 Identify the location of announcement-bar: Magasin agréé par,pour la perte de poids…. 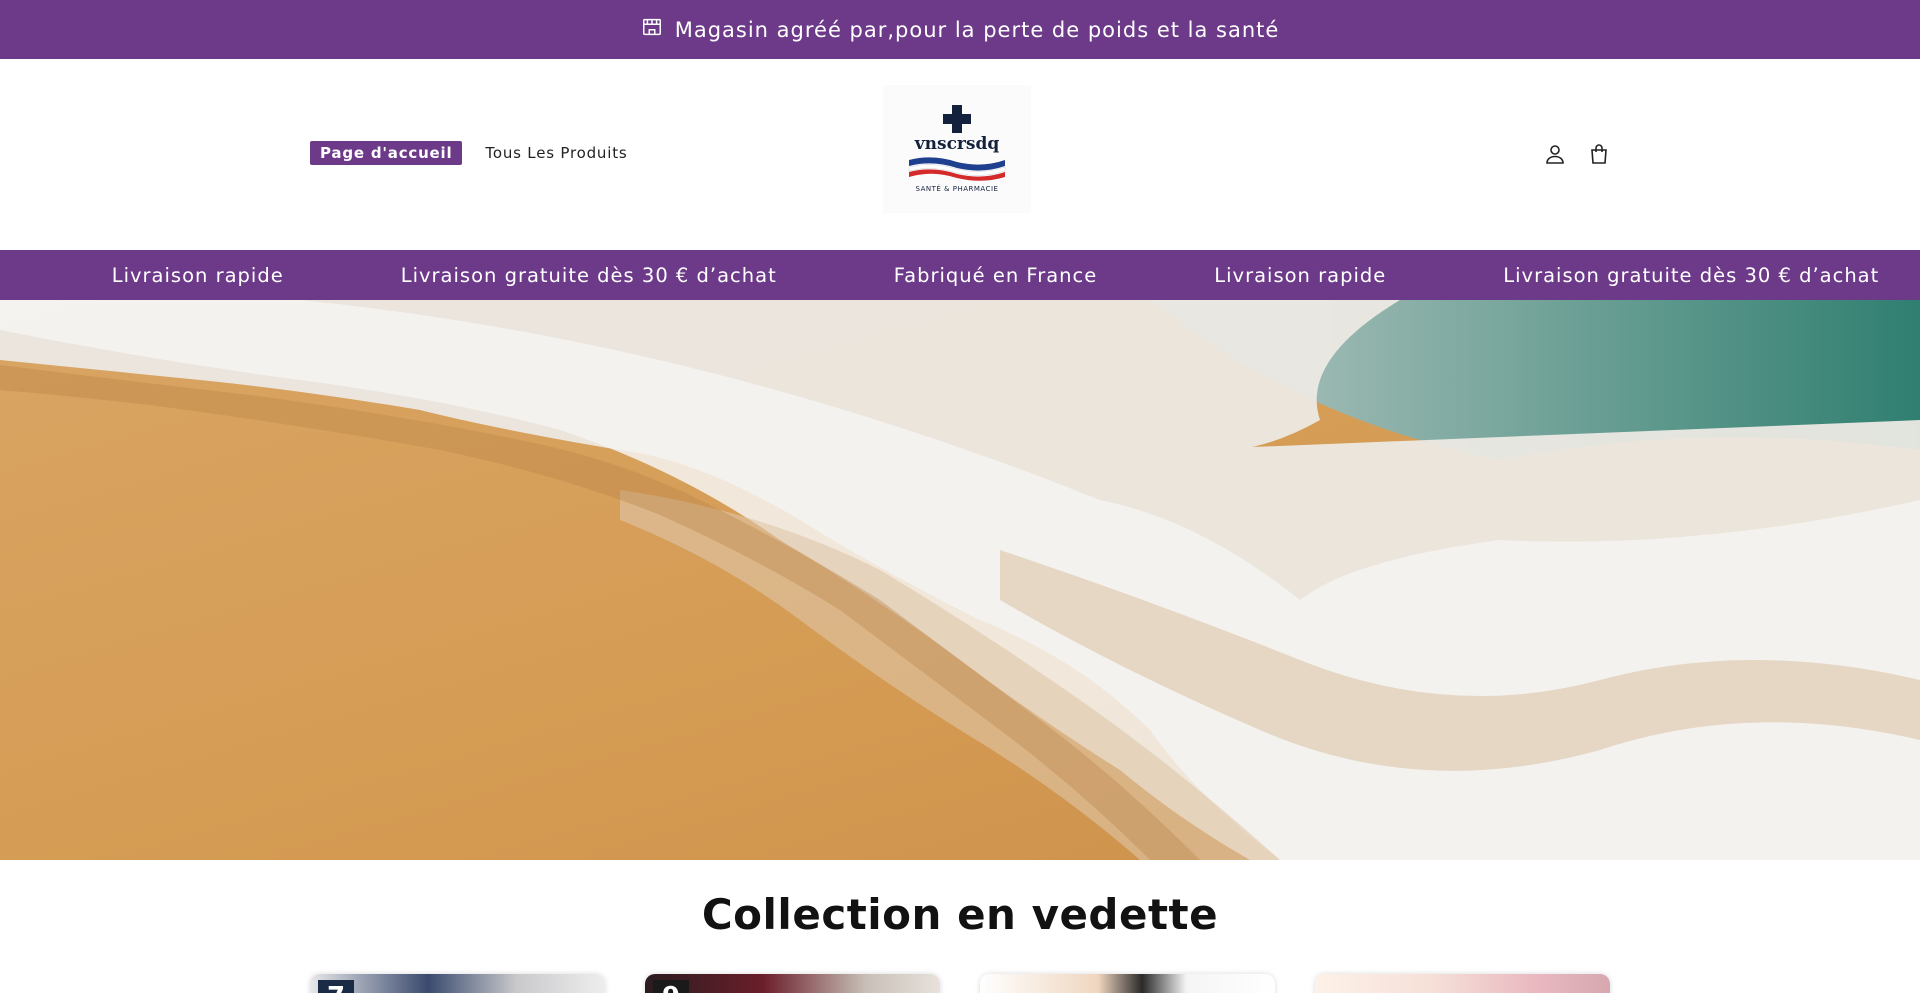
(960, 29).